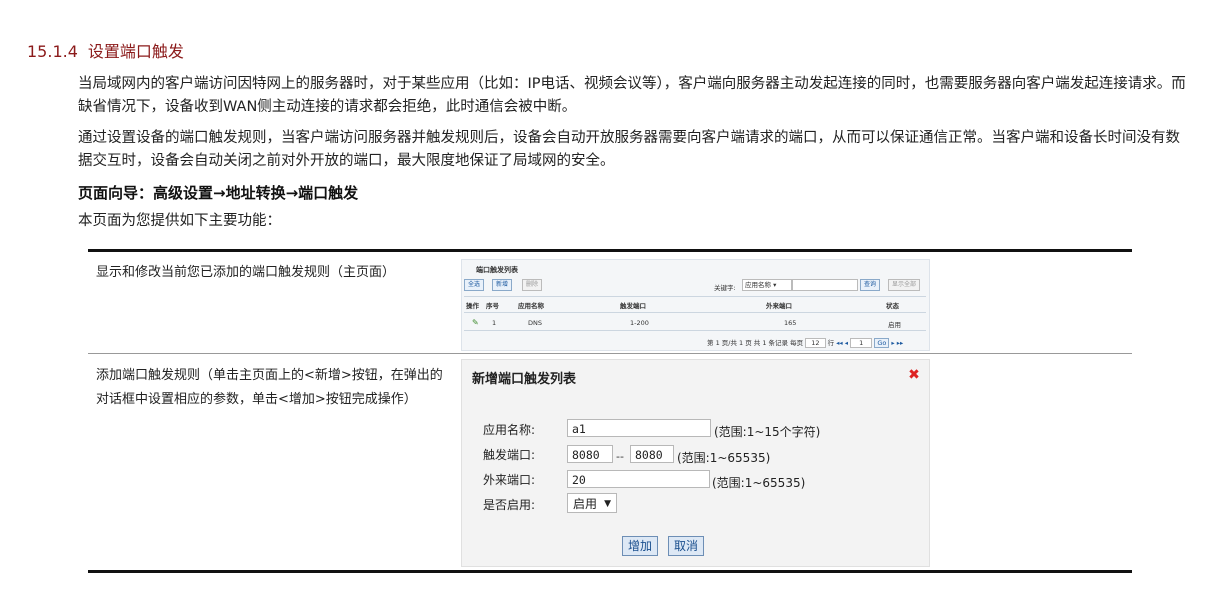 The height and width of the screenshot is (607, 1205). Describe the element at coordinates (246, 272) in the screenshot. I see `row1-description: 显示和修改当前您已添加的端口触发规则（主页面）` at that location.